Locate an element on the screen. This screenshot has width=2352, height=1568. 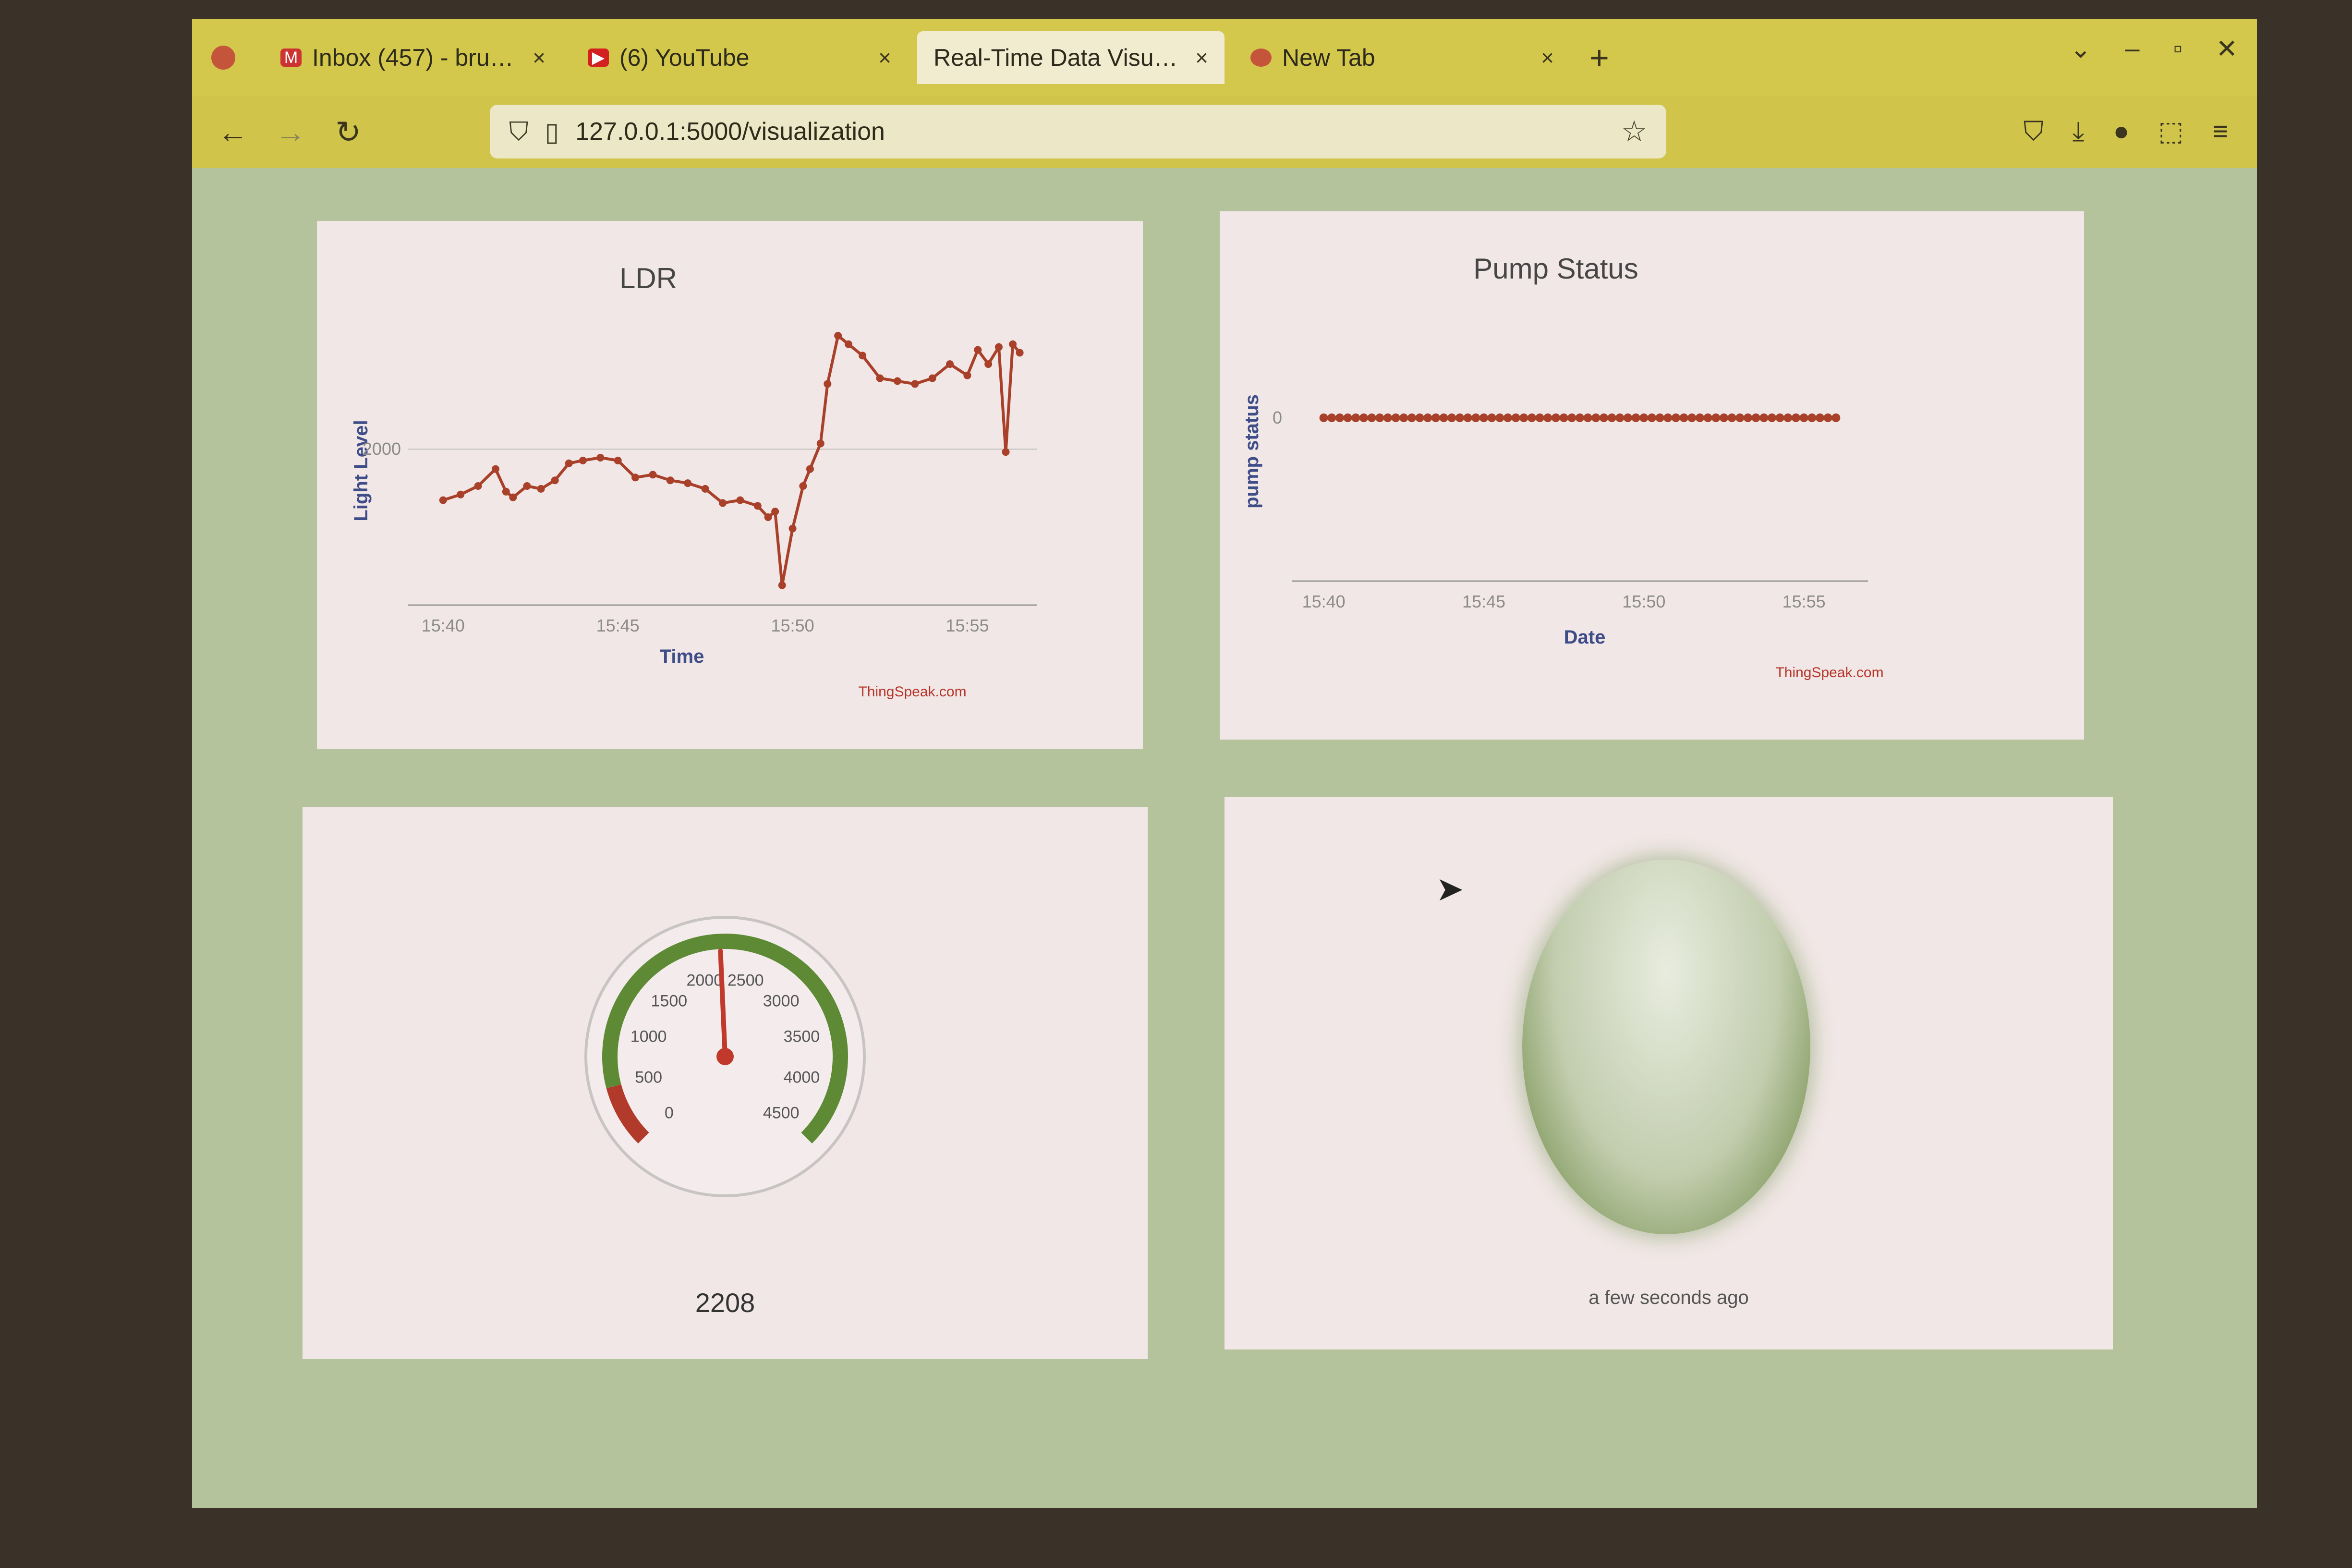
shield-icon: ⛉ is located at coordinates (519, 132).